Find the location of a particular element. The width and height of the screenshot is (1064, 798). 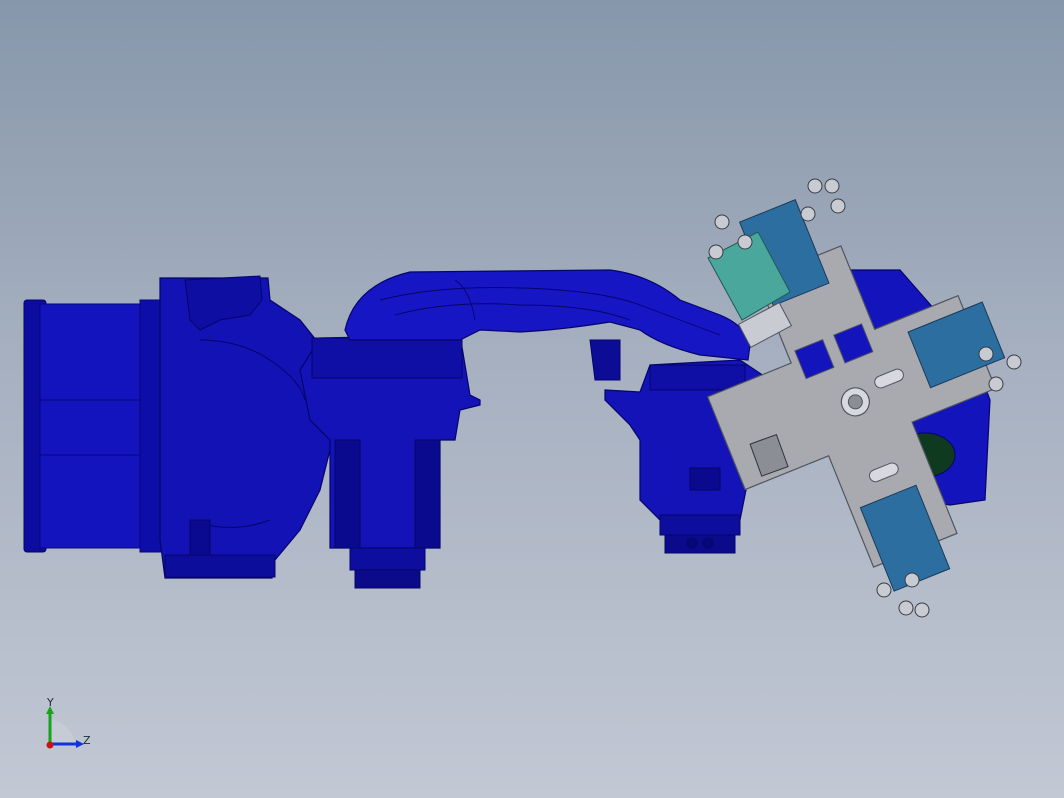

z-axis-label: Z is located at coordinates (87, 740).